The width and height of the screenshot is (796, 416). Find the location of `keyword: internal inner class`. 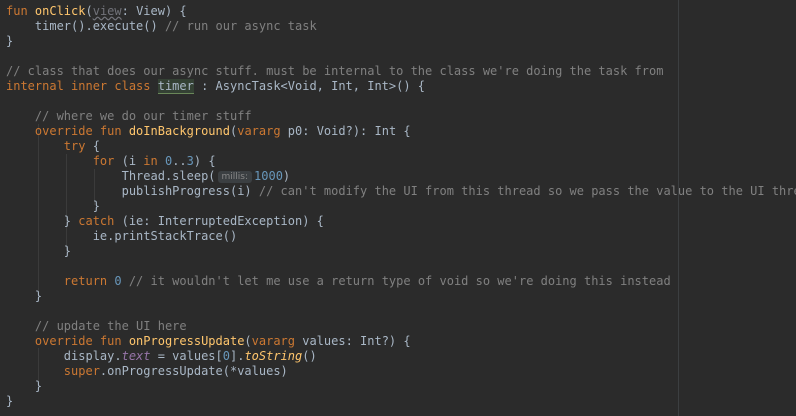

keyword: internal inner class is located at coordinates (82, 86).